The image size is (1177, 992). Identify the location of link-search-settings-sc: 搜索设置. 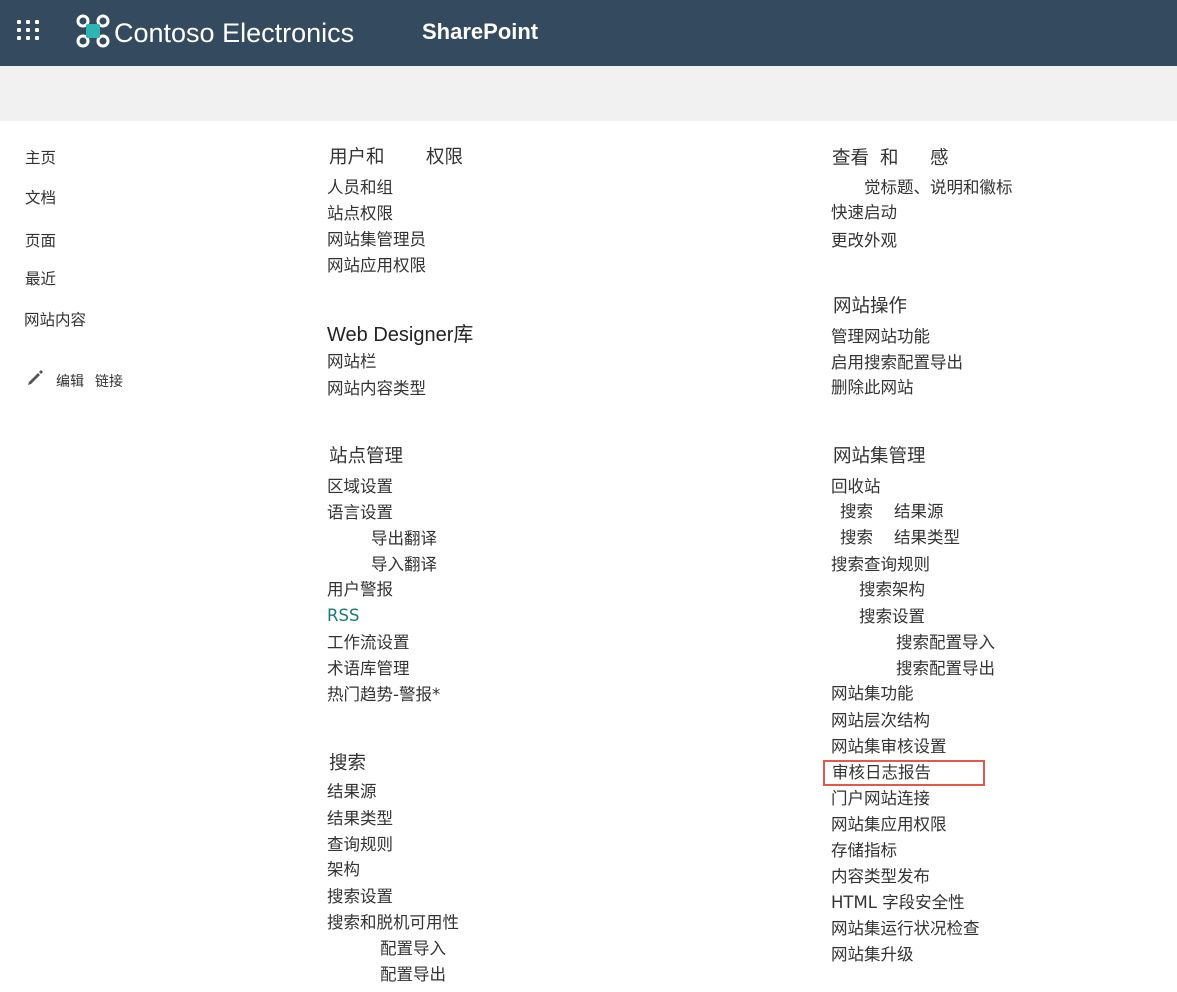
(892, 617).